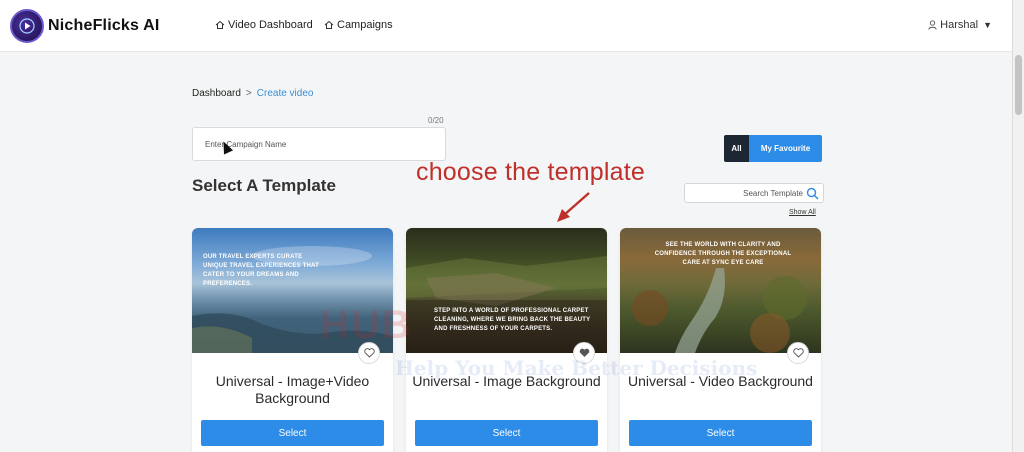 This screenshot has width=1024, height=452. I want to click on favourite-heart-button, so click(798, 353).